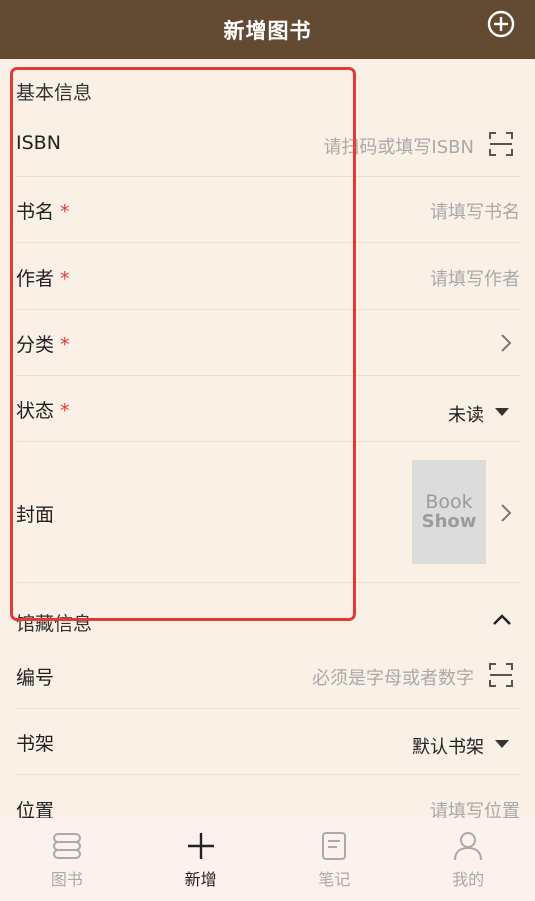 The image size is (535, 901). Describe the element at coordinates (468, 879) in the screenshot. I see `tab-me-label: 我的` at that location.